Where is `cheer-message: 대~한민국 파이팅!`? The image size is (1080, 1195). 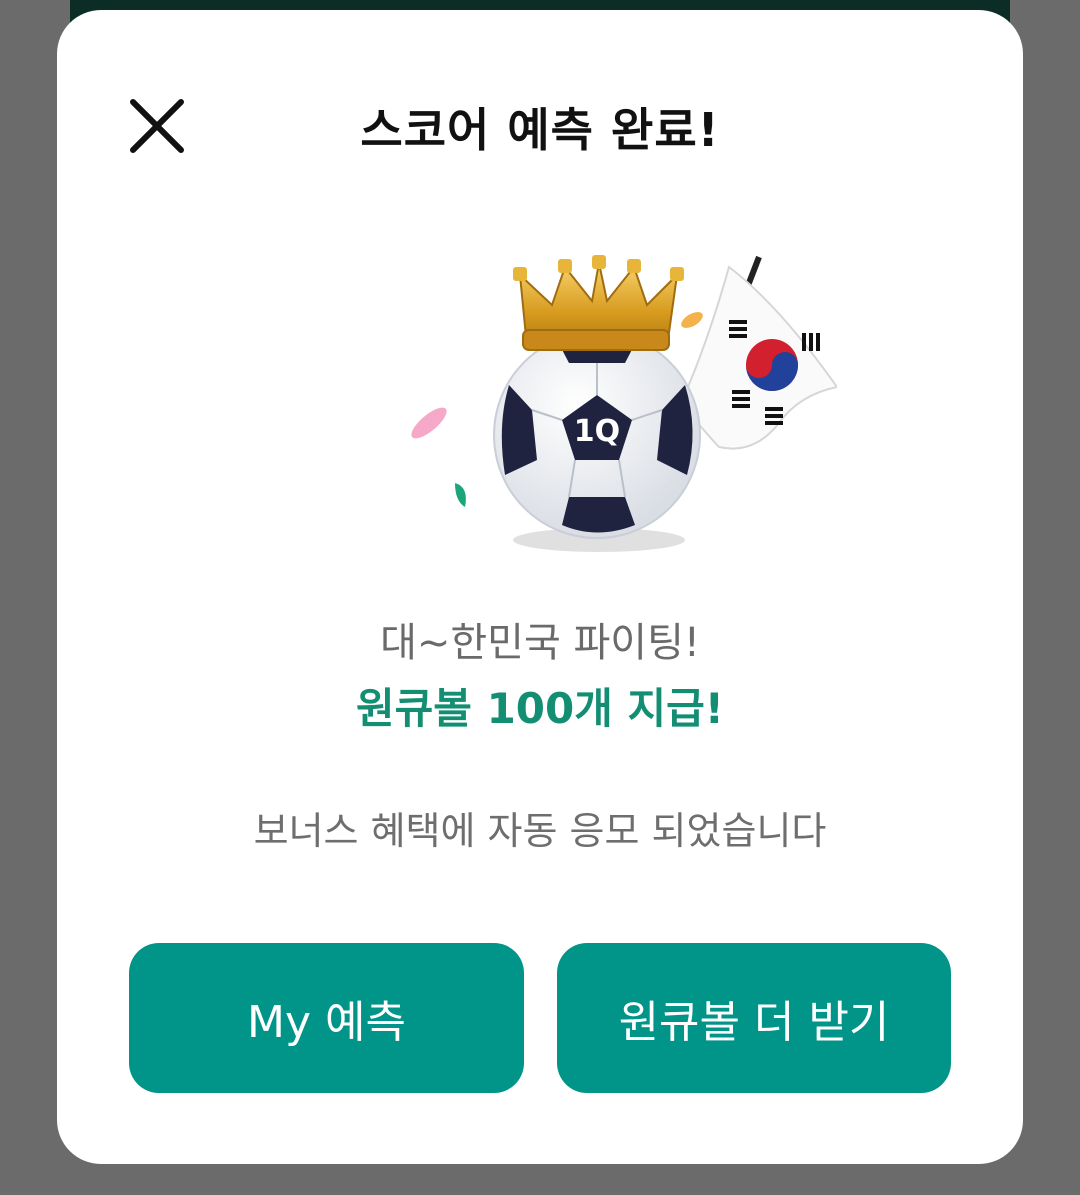
cheer-message: 대~한민국 파이팅! is located at coordinates (540, 643).